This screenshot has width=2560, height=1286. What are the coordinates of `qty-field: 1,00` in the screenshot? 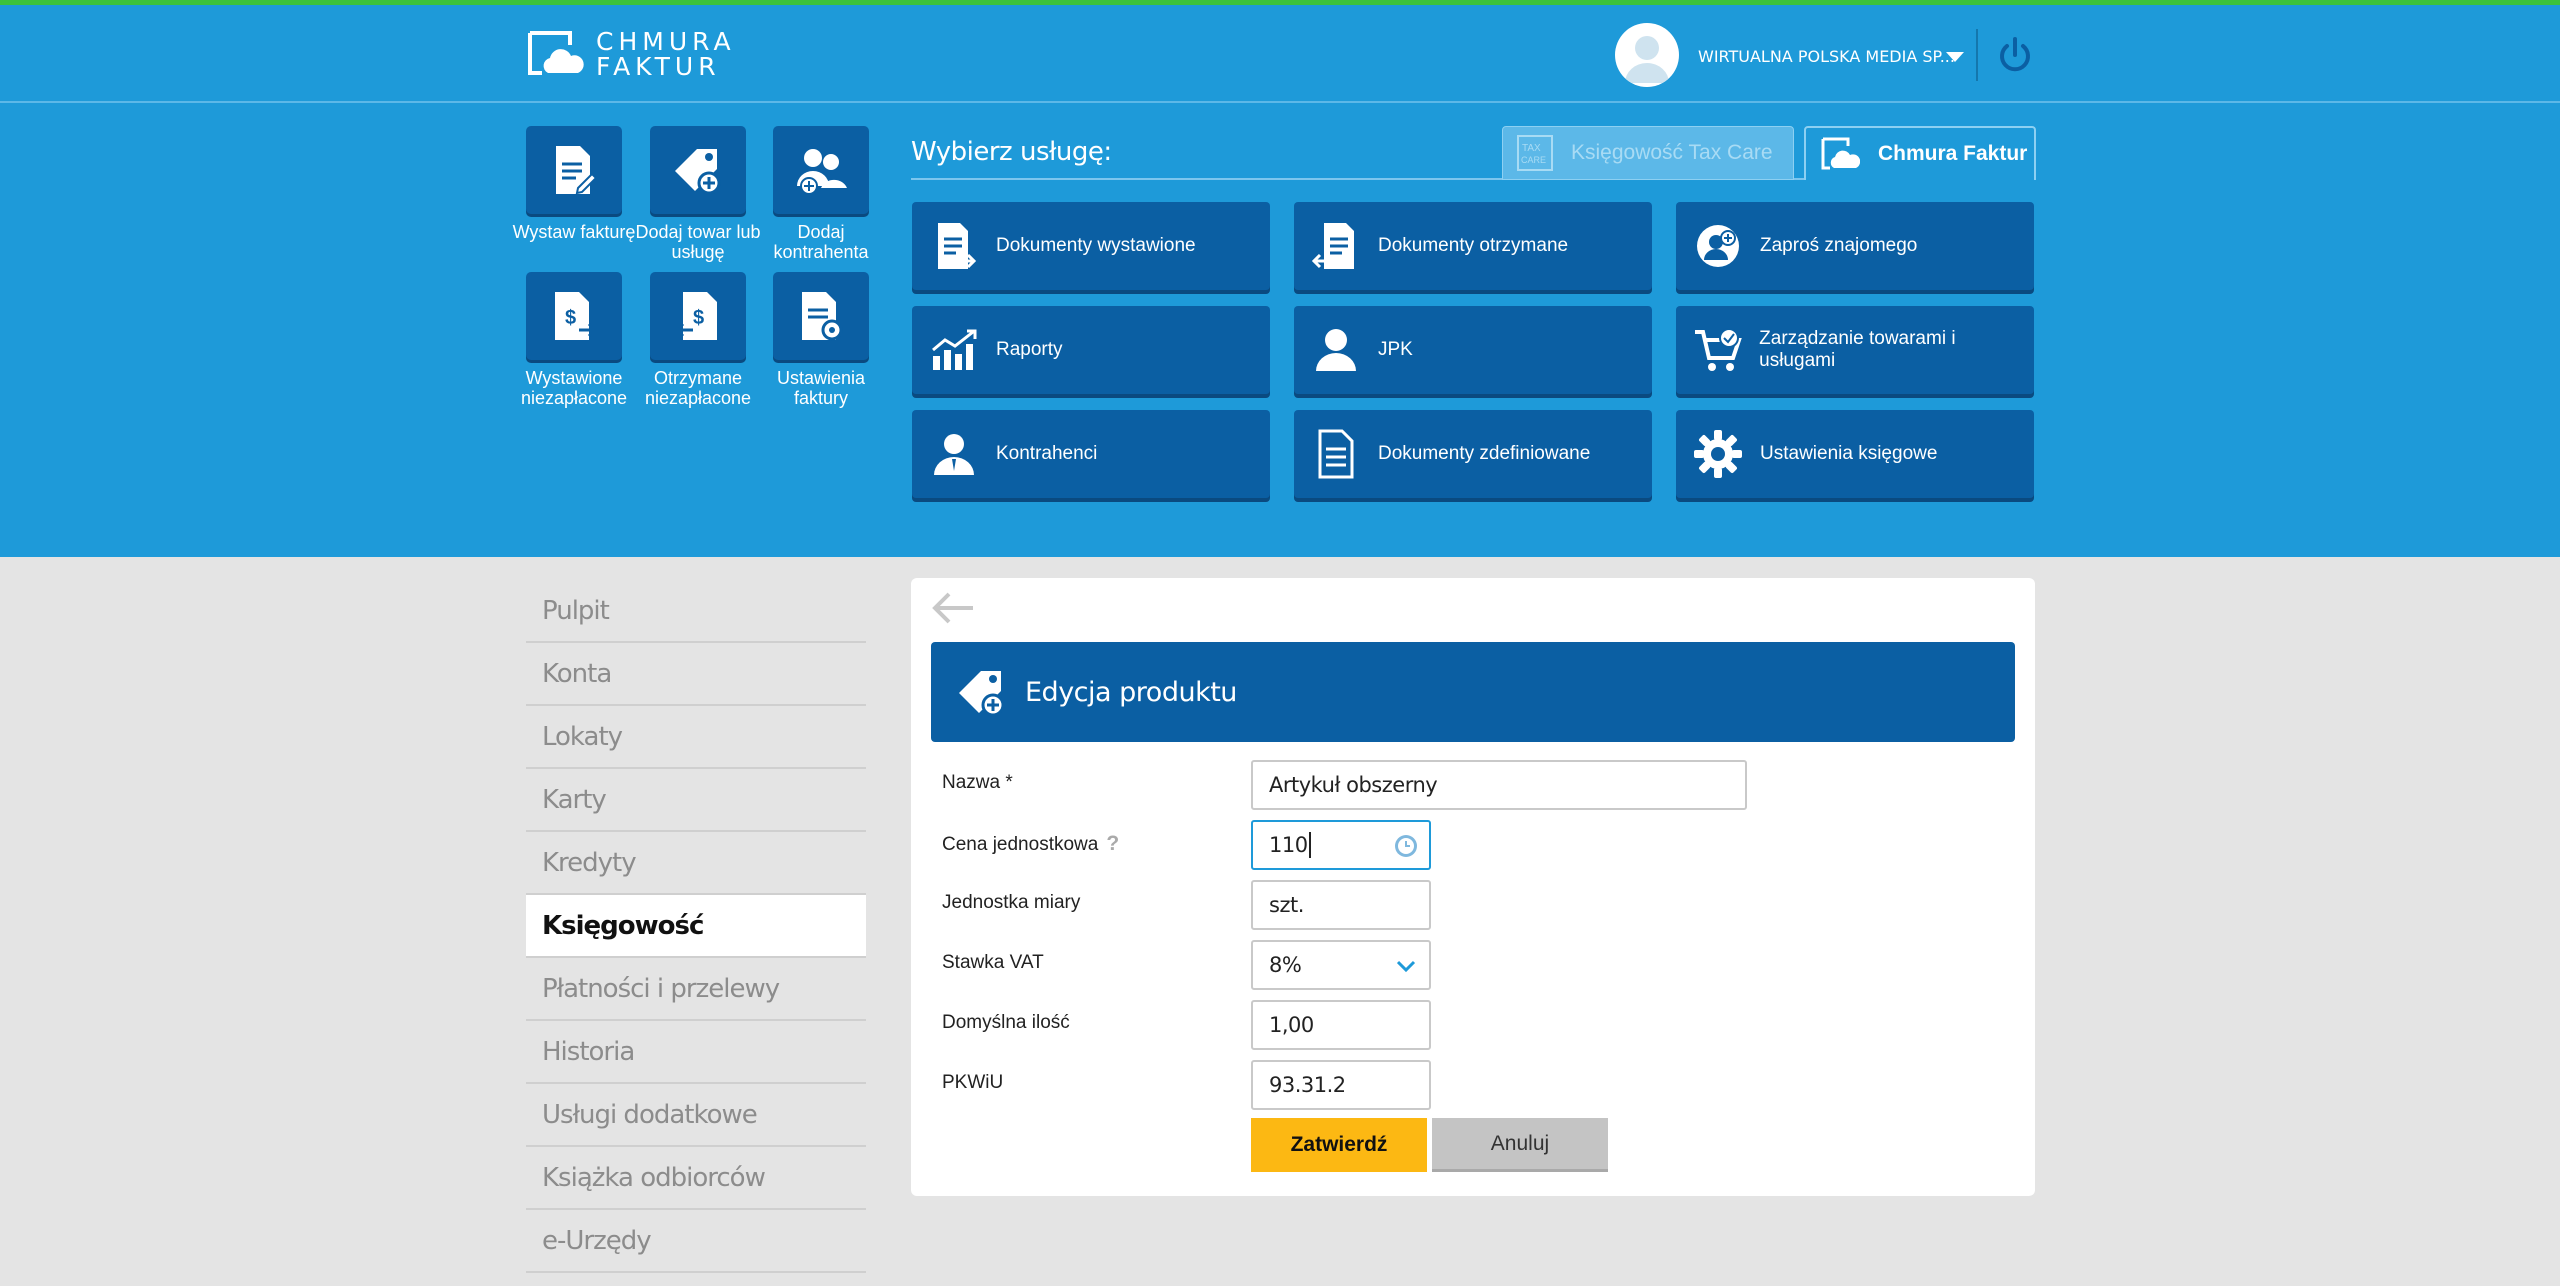 It's located at (1341, 1025).